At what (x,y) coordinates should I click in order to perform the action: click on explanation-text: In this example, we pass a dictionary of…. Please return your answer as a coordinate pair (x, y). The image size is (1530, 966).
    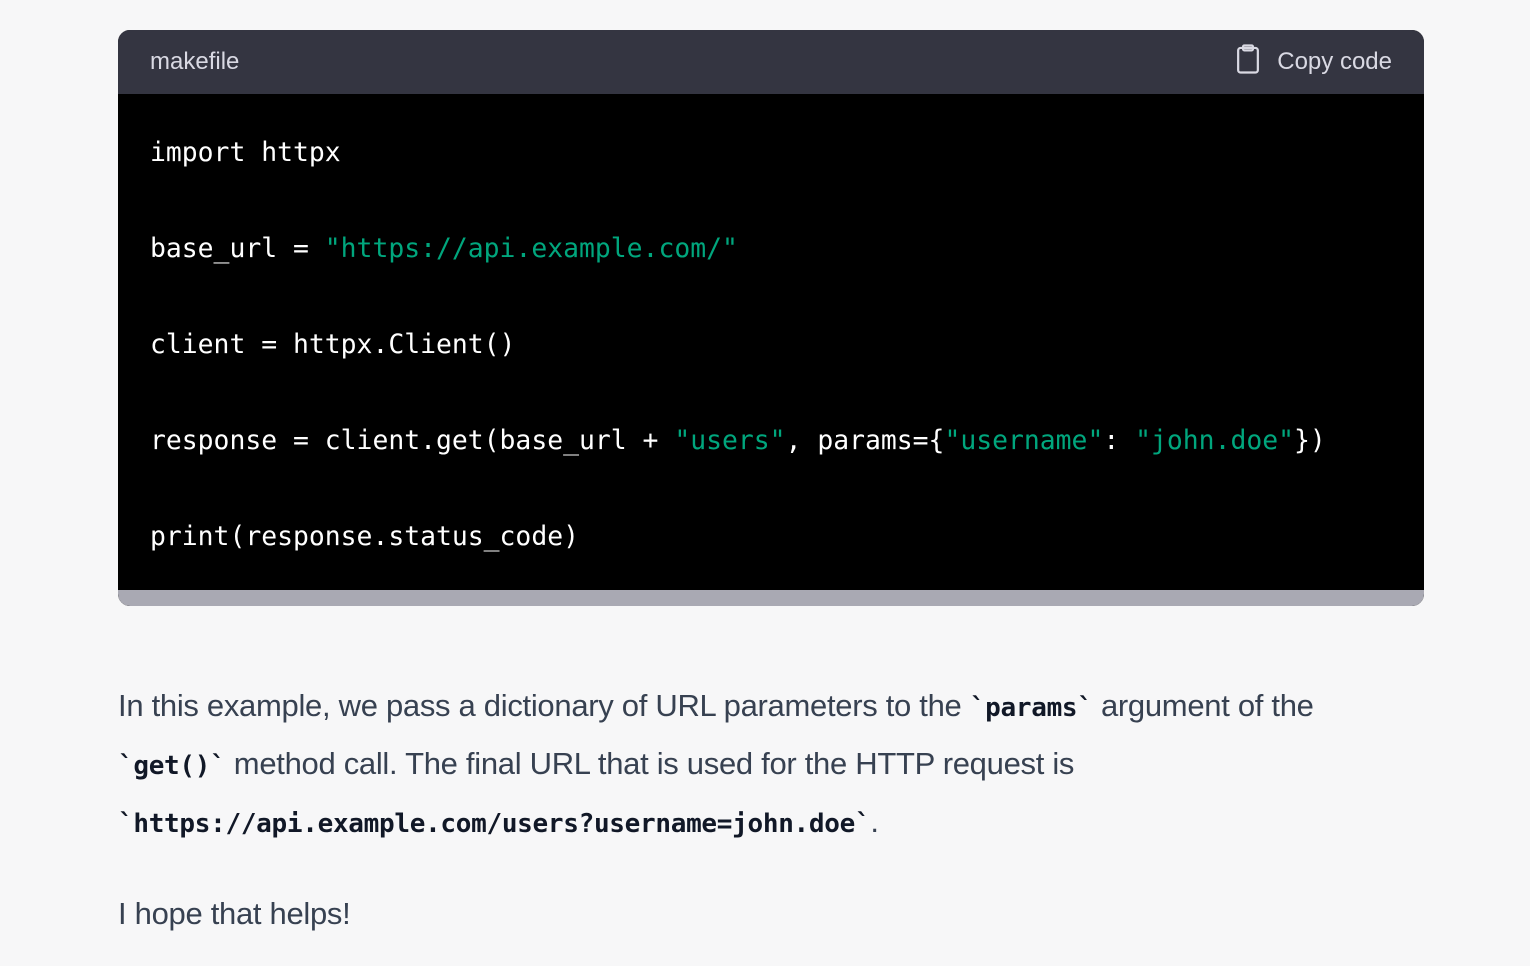
    Looking at the image, I should click on (544, 705).